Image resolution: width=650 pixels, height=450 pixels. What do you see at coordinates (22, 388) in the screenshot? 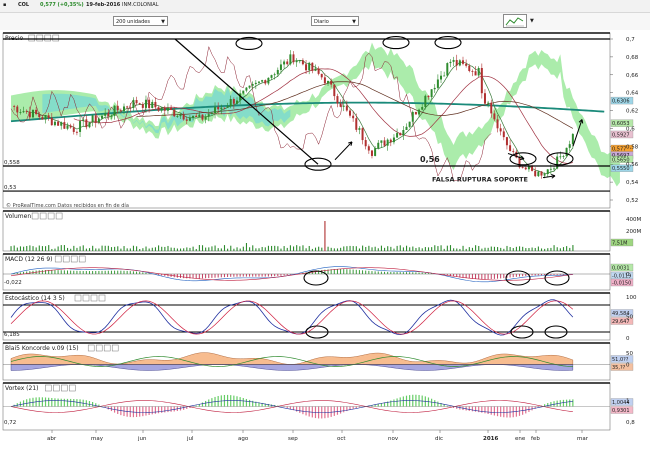
I see `vortex-panel-title: Vortex (21)` at bounding box center [22, 388].